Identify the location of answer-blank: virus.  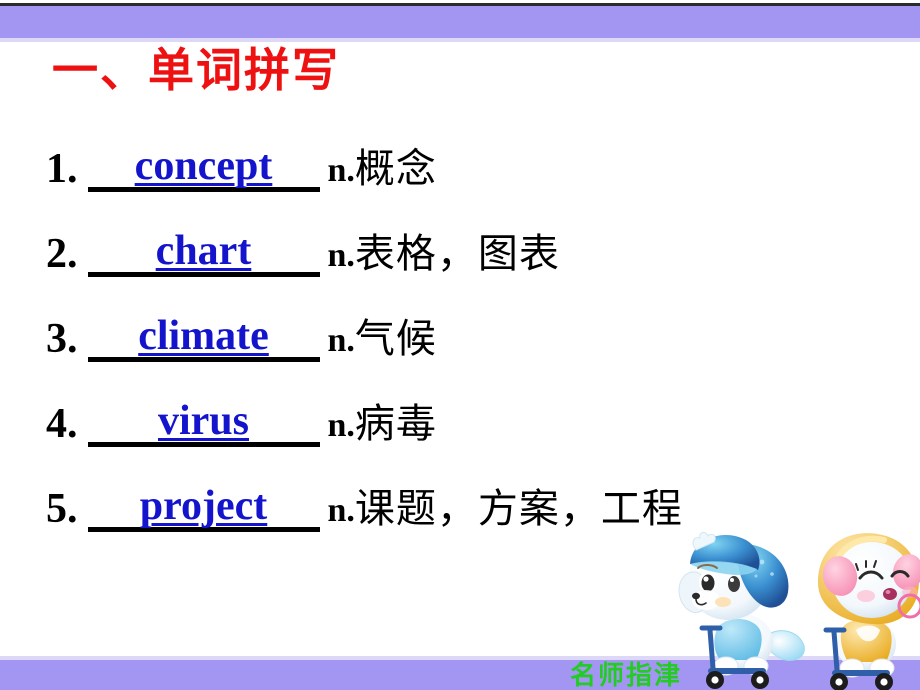
(203, 422).